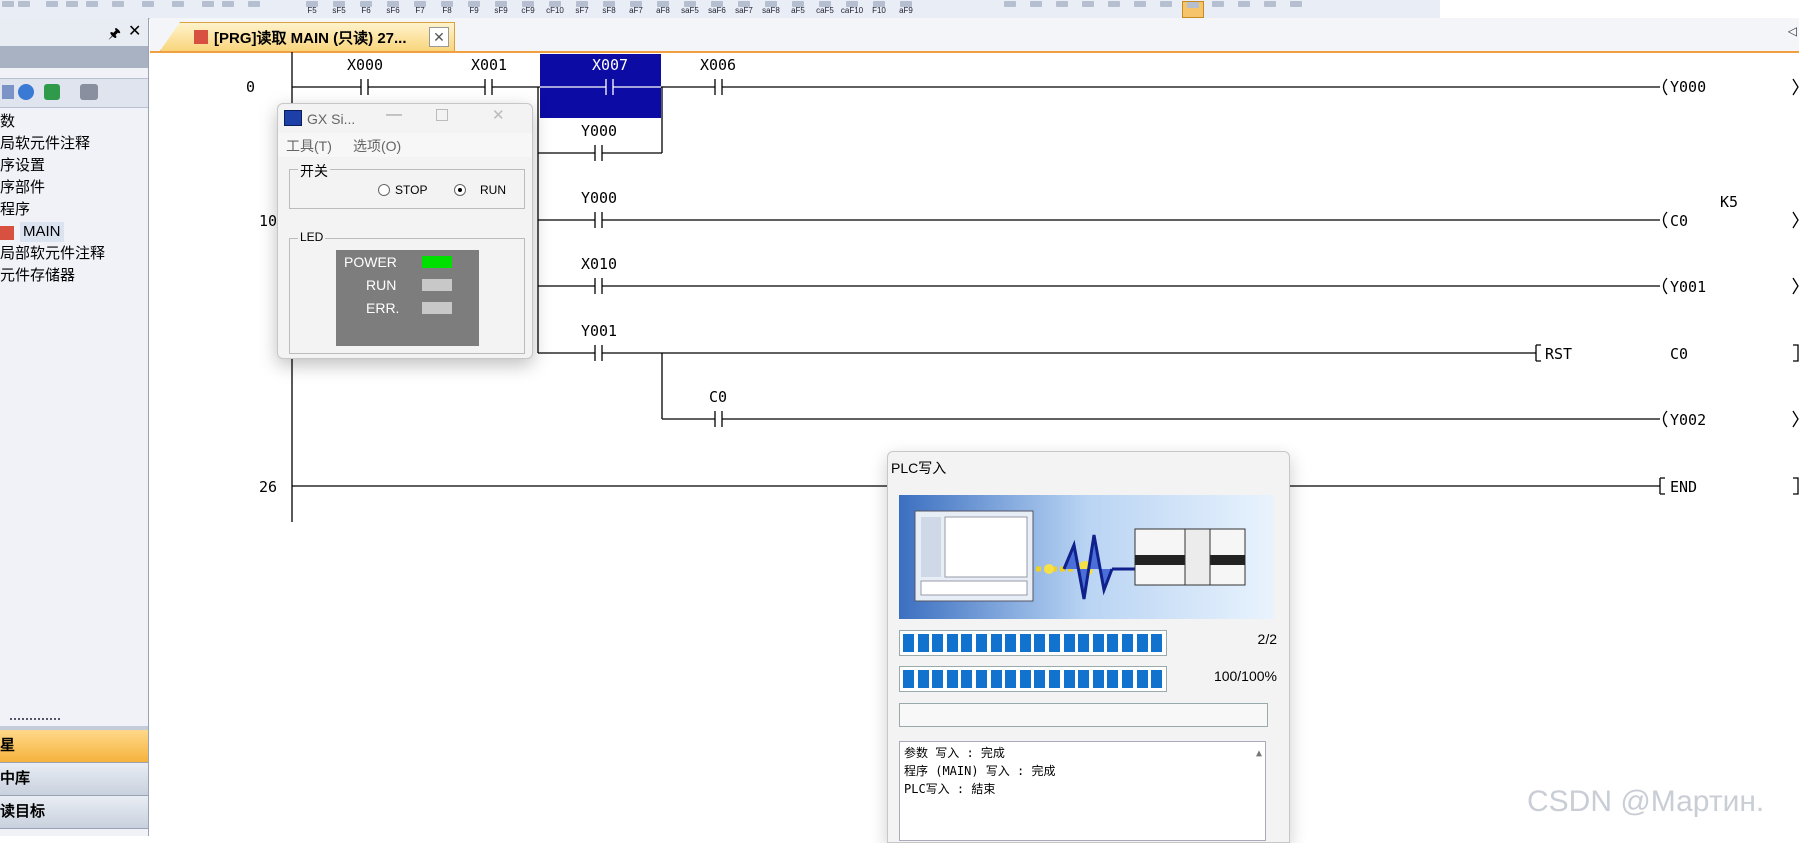  What do you see at coordinates (950, 789) in the screenshot?
I see `log-line: PLC写入 : 結束` at bounding box center [950, 789].